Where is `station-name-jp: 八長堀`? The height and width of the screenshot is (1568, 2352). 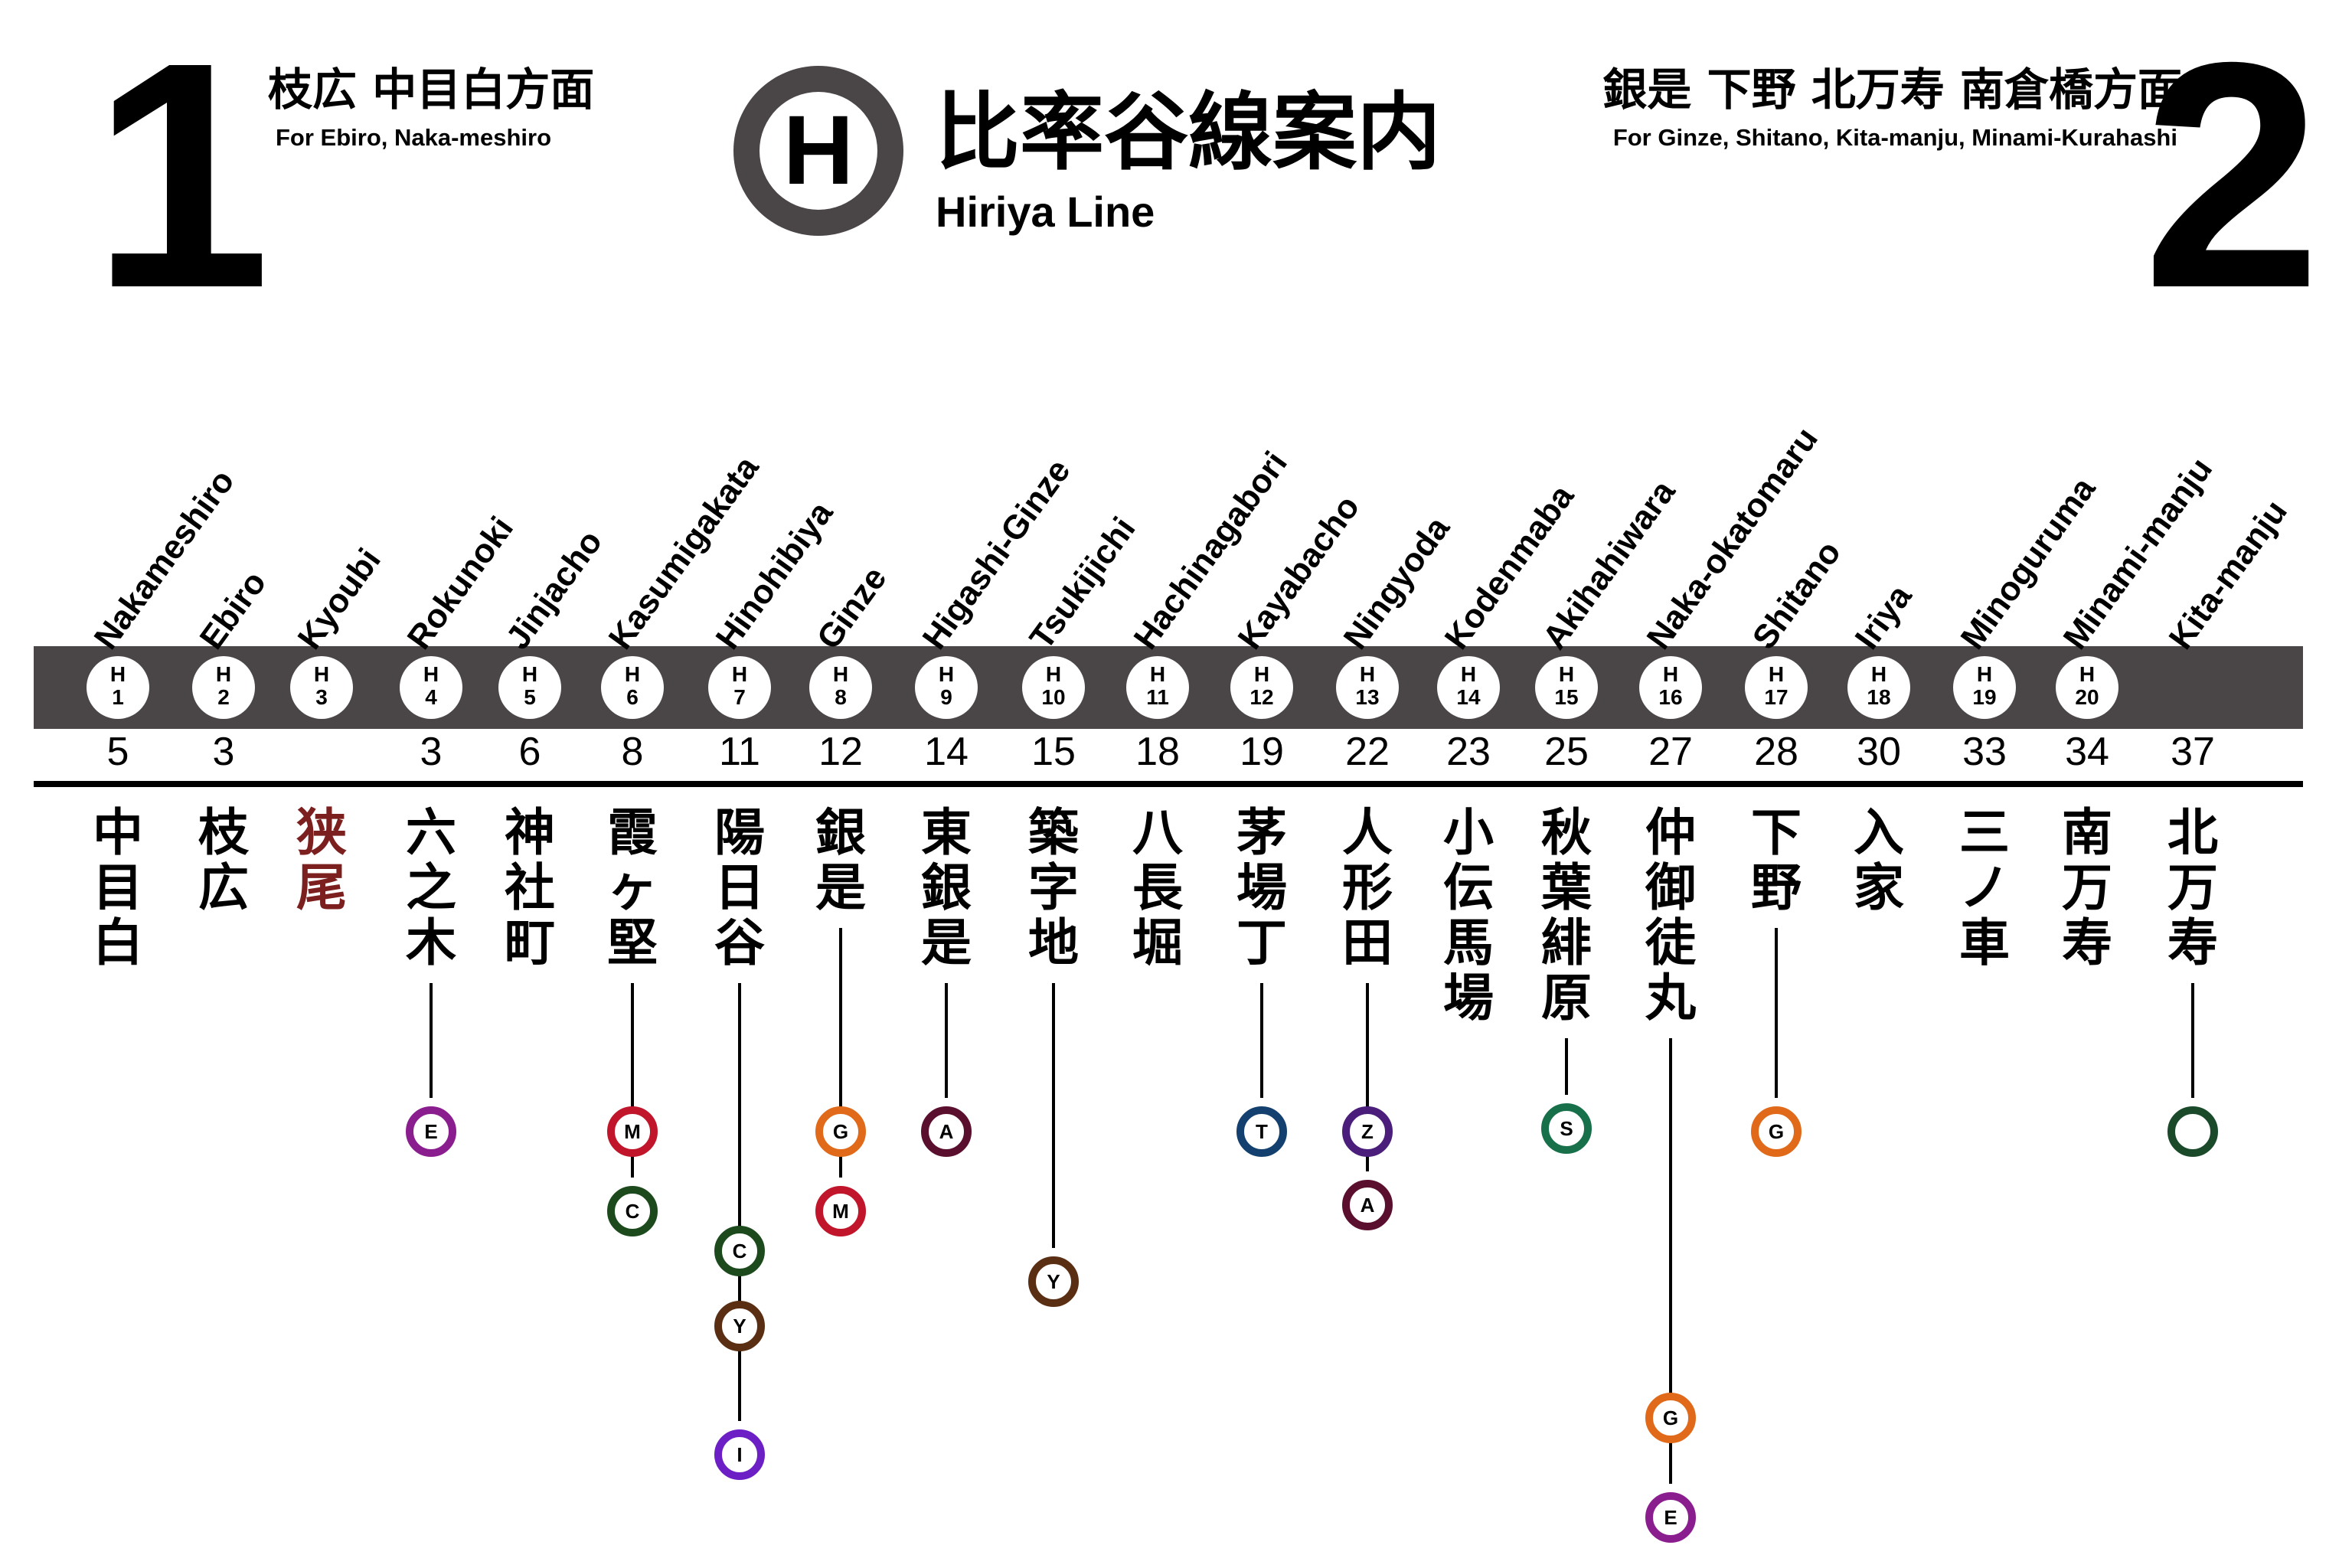
station-name-jp: 八長堀 is located at coordinates (1157, 887).